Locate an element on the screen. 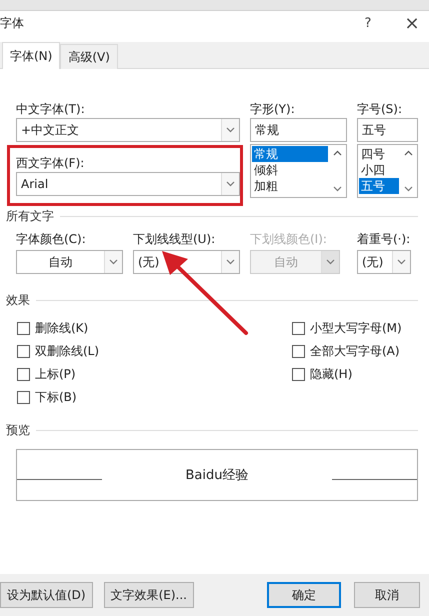 This screenshot has height=616, width=429. list-option: 五号 is located at coordinates (379, 186).